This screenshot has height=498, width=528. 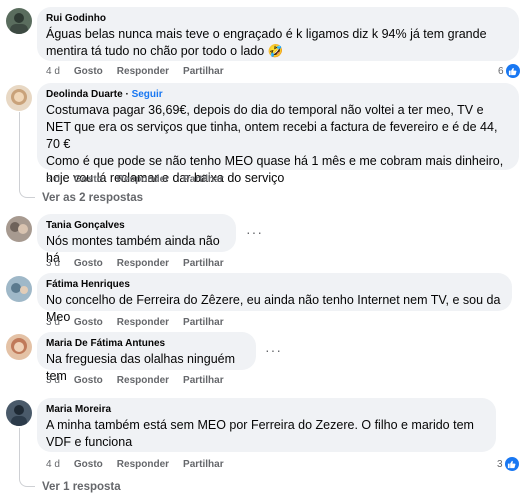 I want to click on comment-author: Maria De Fátima Antunes, so click(x=146, y=344).